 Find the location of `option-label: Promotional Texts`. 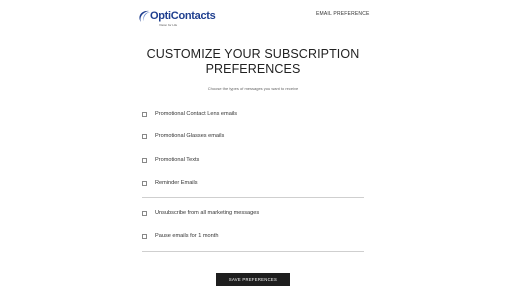

option-label: Promotional Texts is located at coordinates (177, 160).